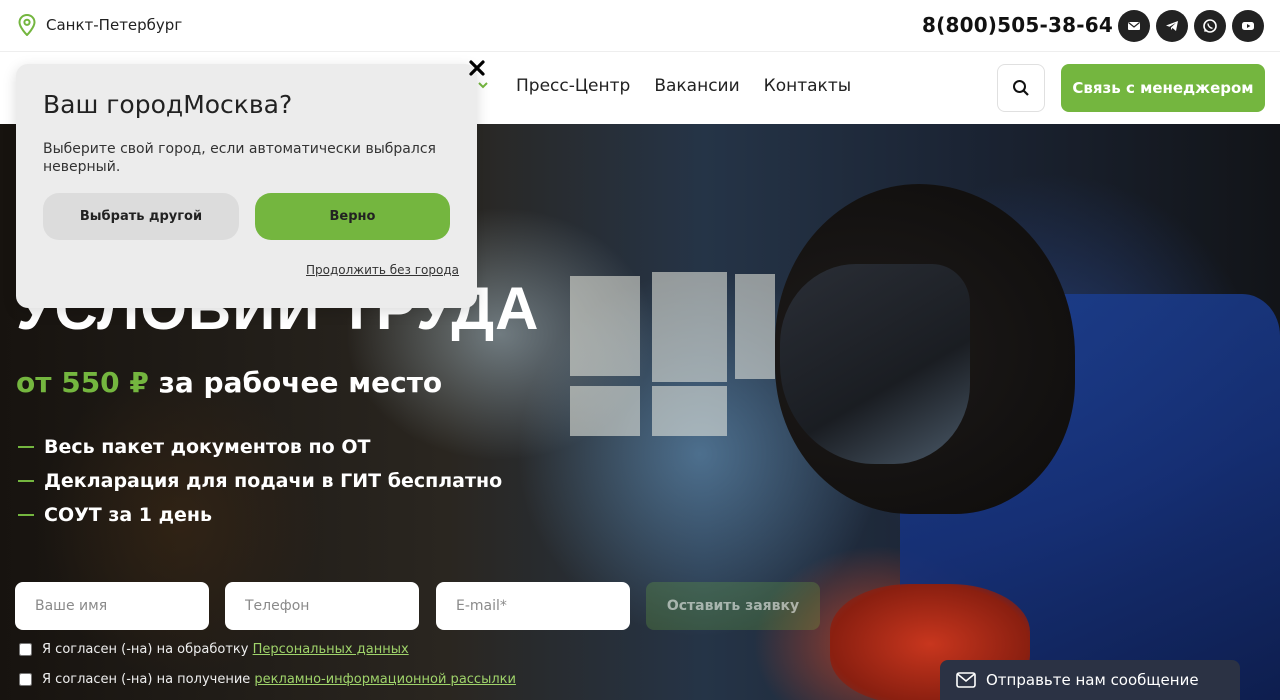 The width and height of the screenshot is (1280, 700). I want to click on consent-label: Я согласен (-на) на обработку, so click(147, 649).